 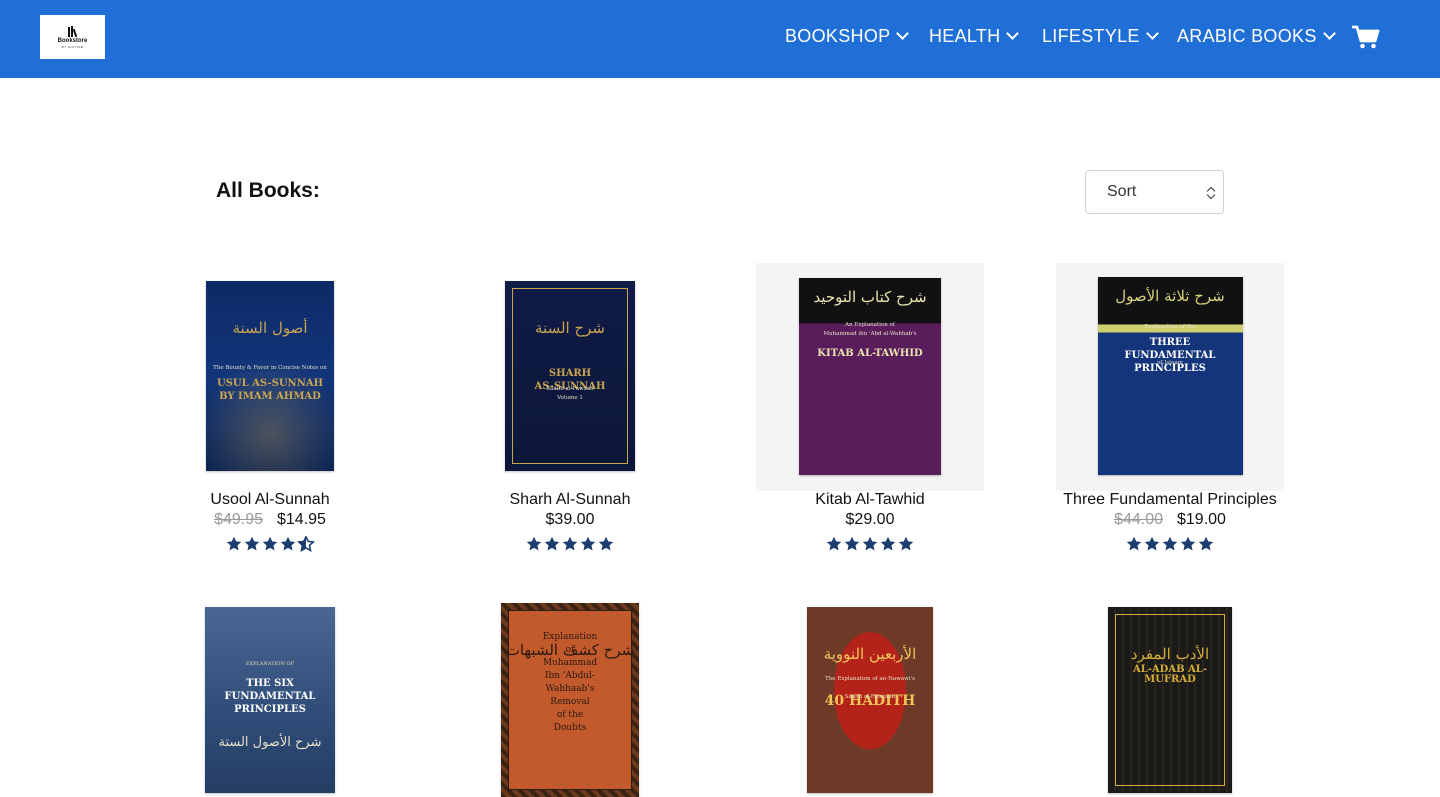 I want to click on book-price: $49.95 $14.95, so click(x=270, y=520).